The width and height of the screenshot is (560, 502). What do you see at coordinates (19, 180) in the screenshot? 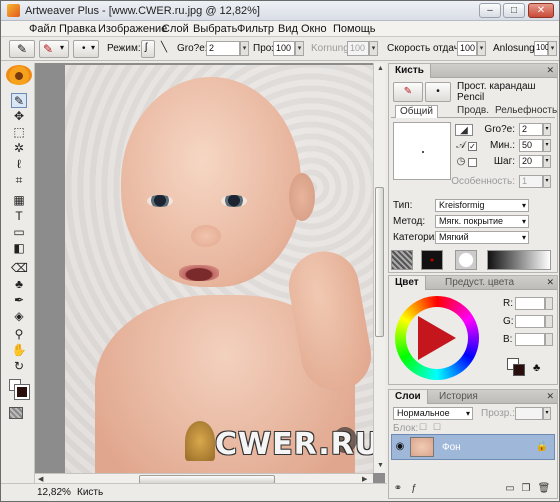
I see `crop-tool-icon: ⌗` at bounding box center [19, 180].